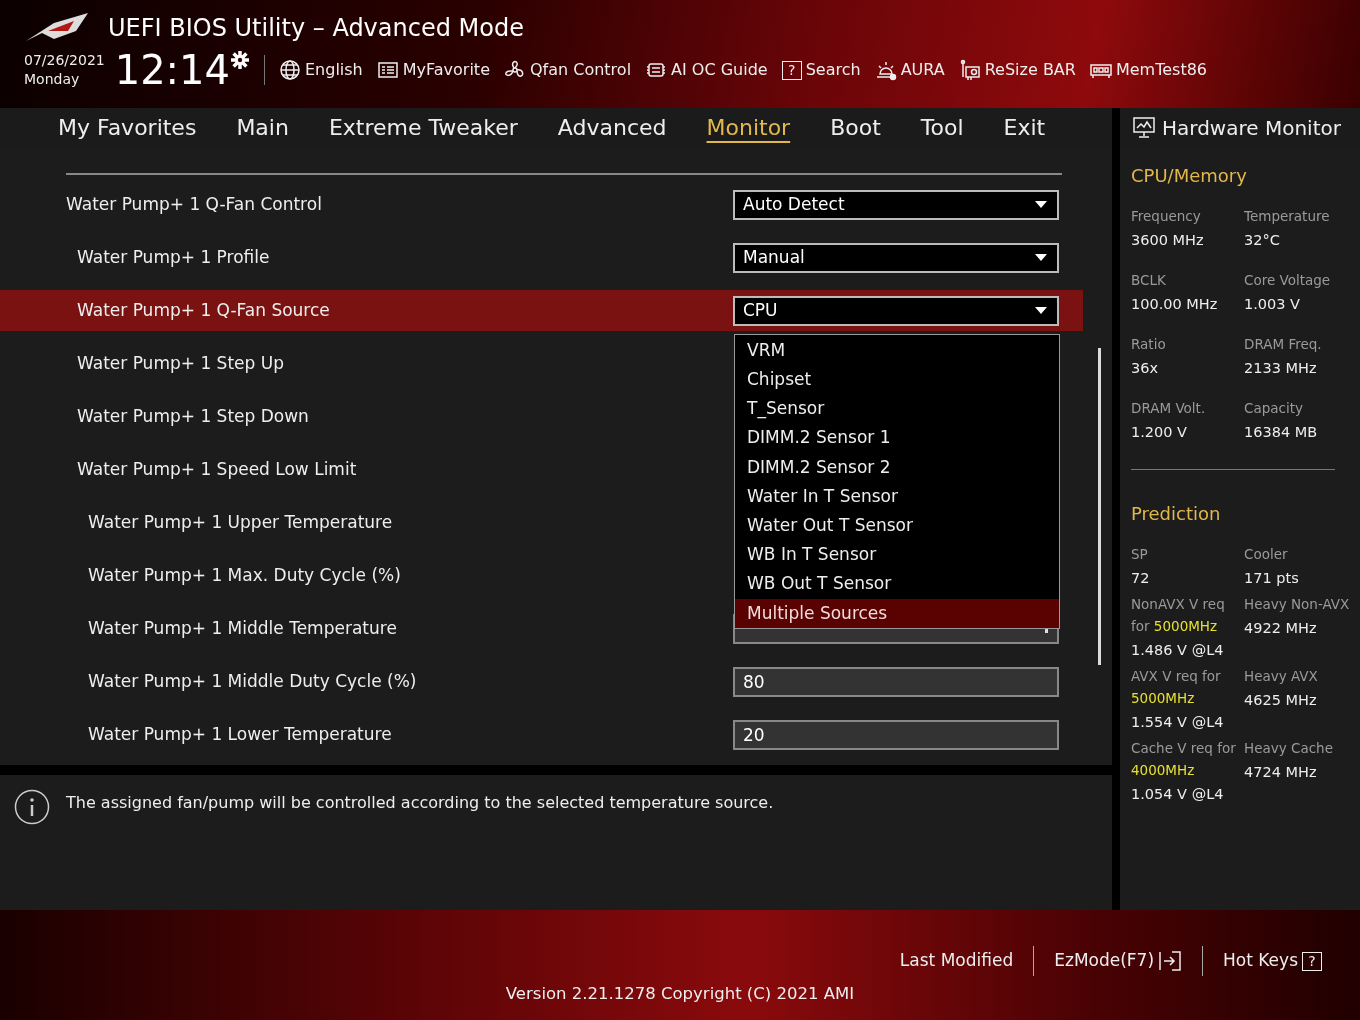  Describe the element at coordinates (242, 628) in the screenshot. I see `setting-label: Water Pump+ 1 Middle Temperature` at that location.